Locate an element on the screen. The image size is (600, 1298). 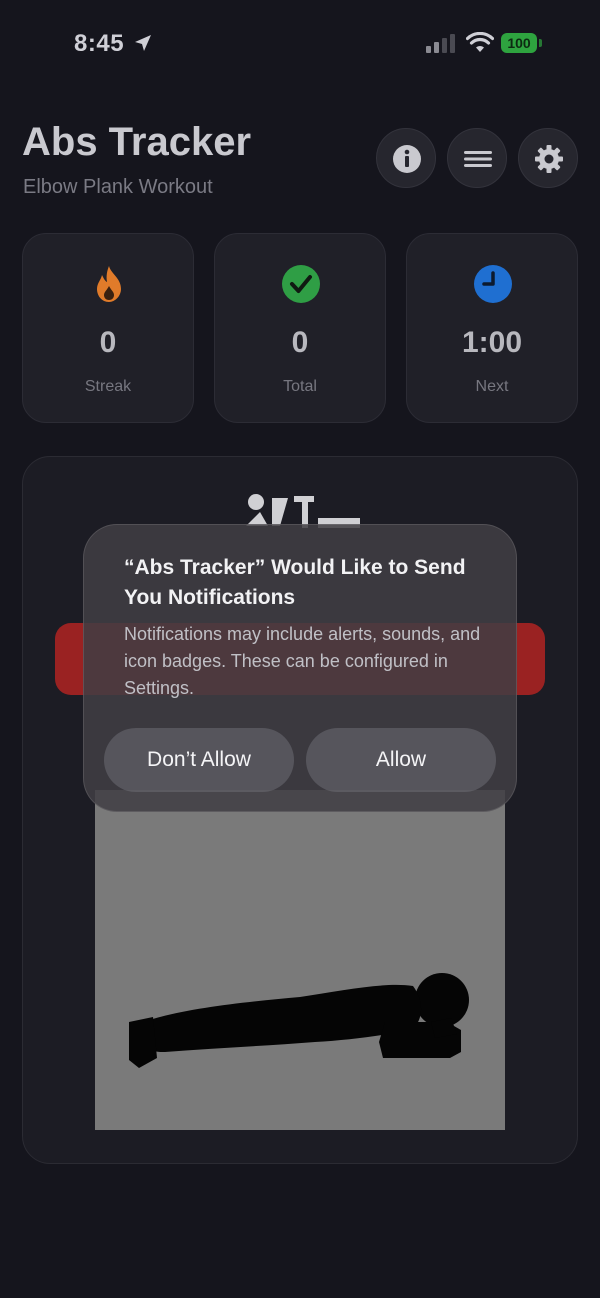
flame-icon is located at coordinates (109, 284).